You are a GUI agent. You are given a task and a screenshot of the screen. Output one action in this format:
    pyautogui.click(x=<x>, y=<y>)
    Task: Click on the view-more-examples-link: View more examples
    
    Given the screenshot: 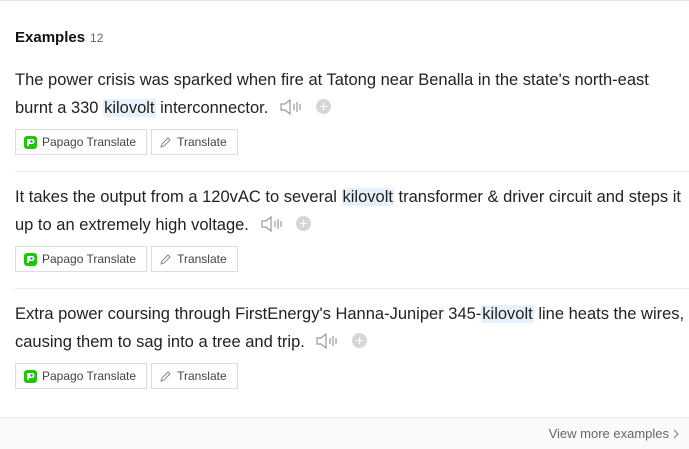 What is the action you would take?
    pyautogui.click(x=614, y=433)
    